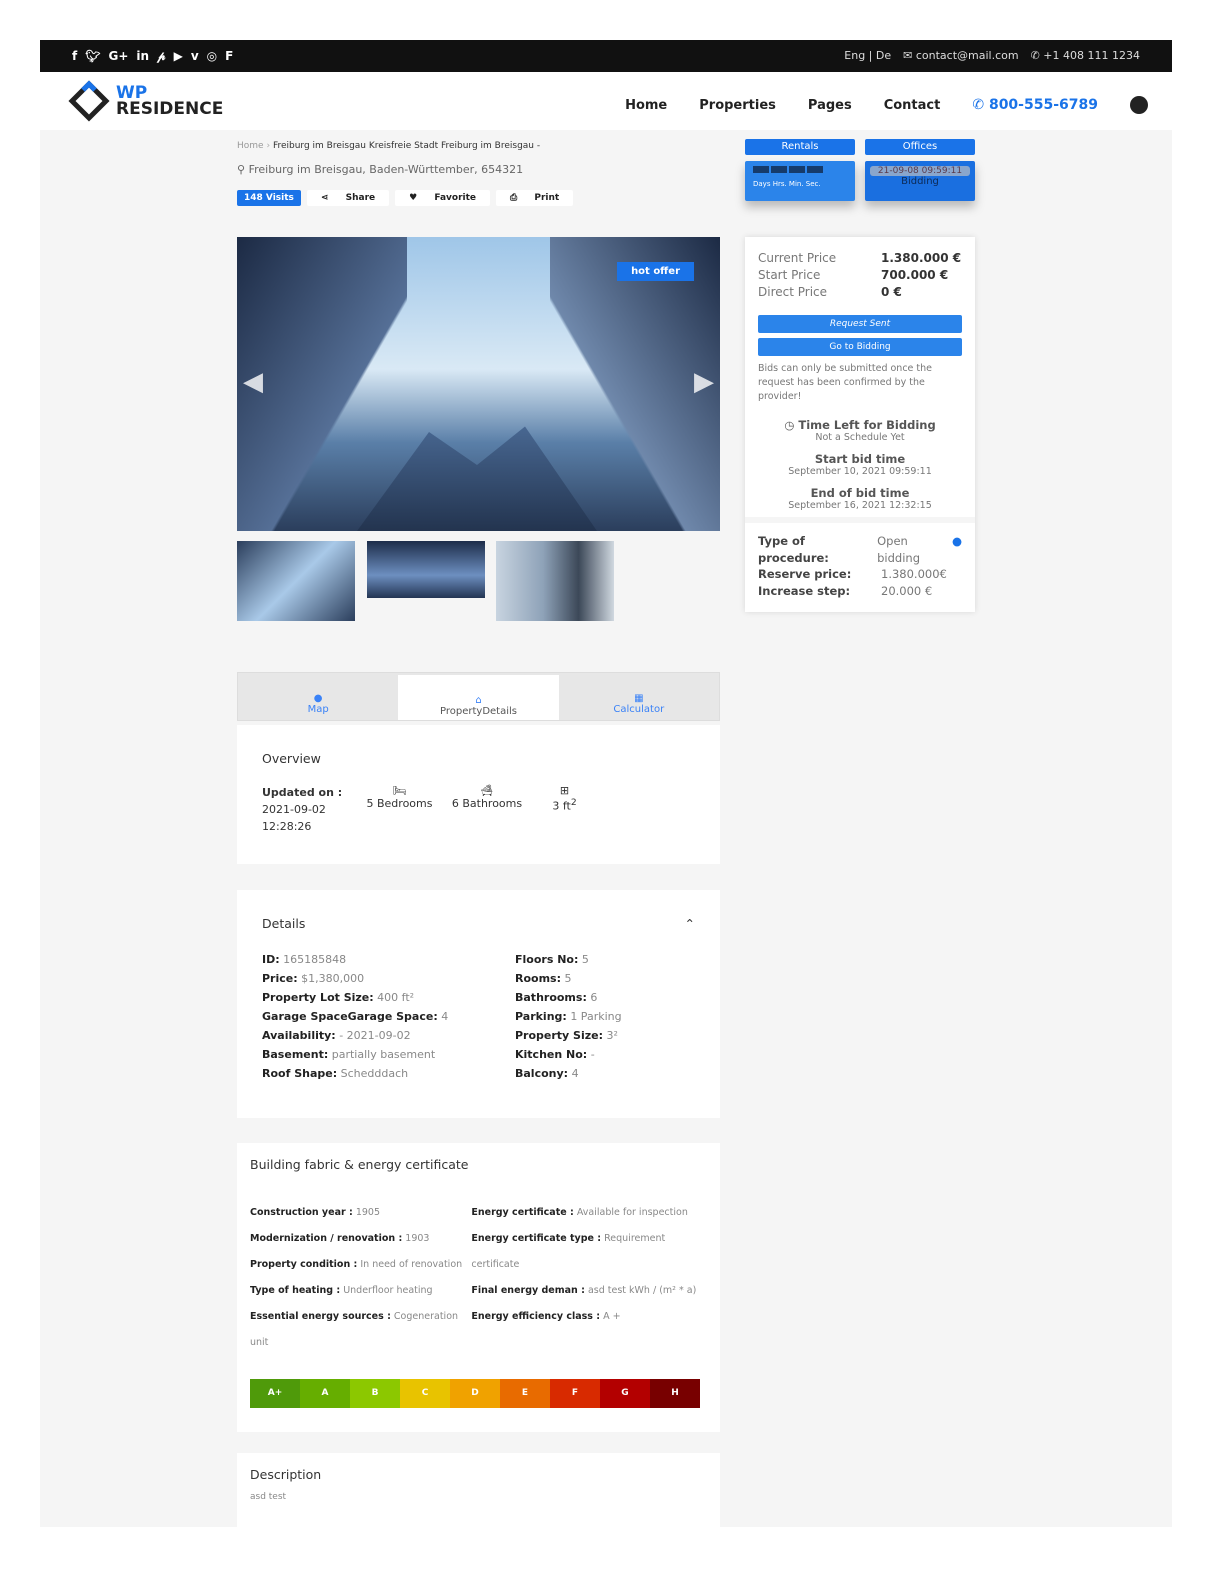 Image resolution: width=1224 pixels, height=1584 pixels. What do you see at coordinates (348, 198) in the screenshot?
I see `share-button: ⋖ Share` at bounding box center [348, 198].